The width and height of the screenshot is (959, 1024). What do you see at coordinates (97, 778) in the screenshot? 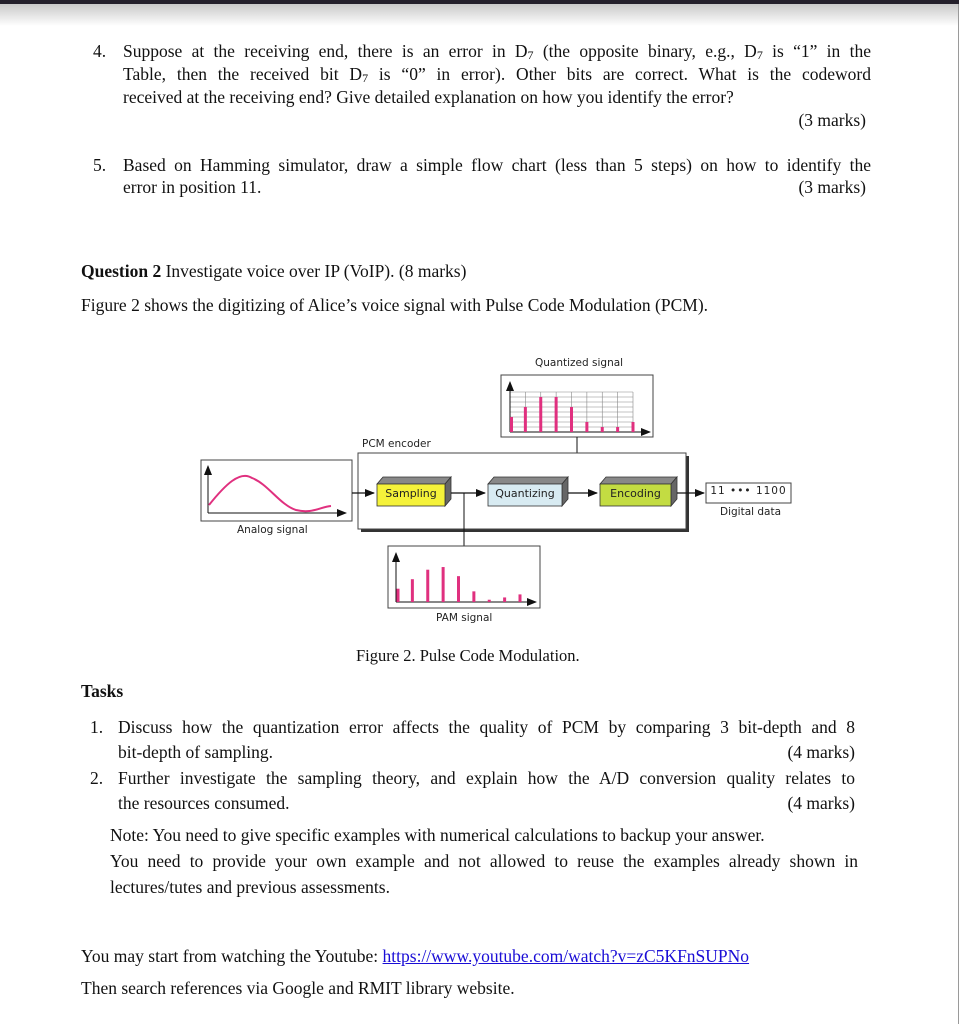
I see `task-number: 2.` at bounding box center [97, 778].